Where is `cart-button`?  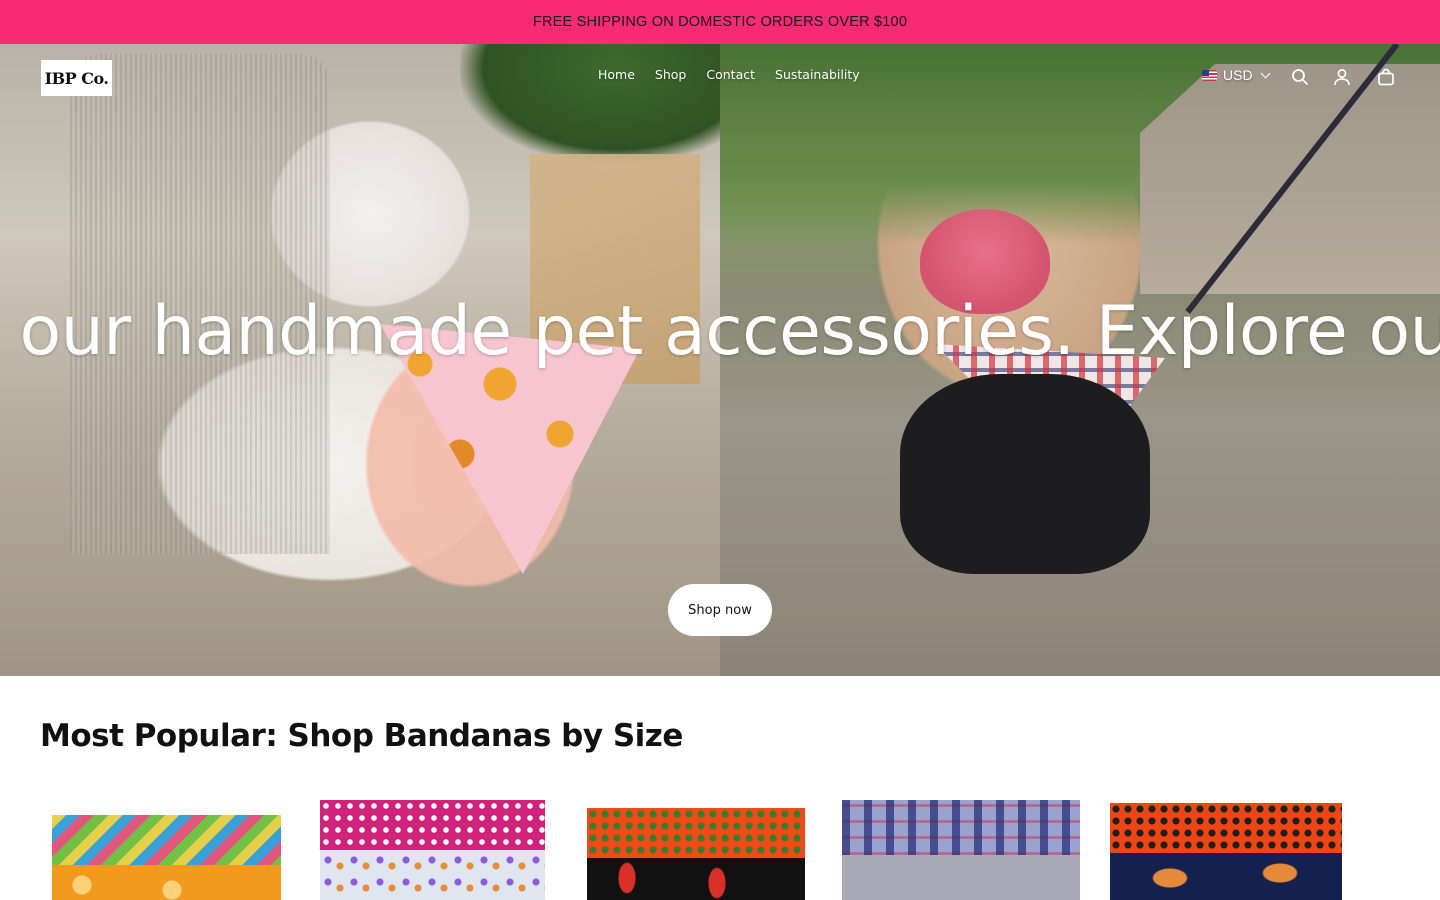 cart-button is located at coordinates (1386, 77).